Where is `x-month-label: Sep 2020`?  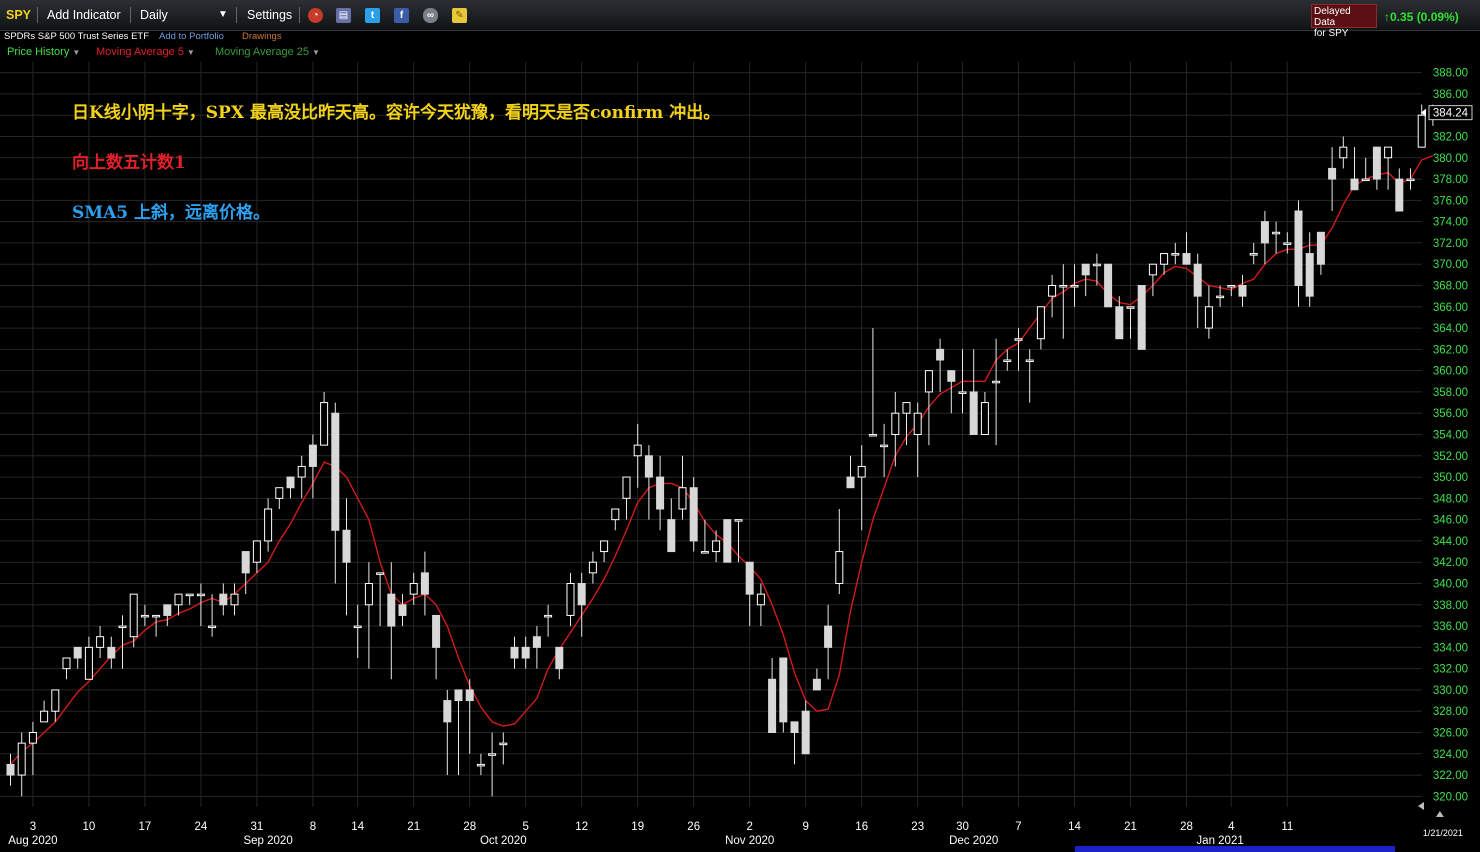 x-month-label: Sep 2020 is located at coordinates (267, 841).